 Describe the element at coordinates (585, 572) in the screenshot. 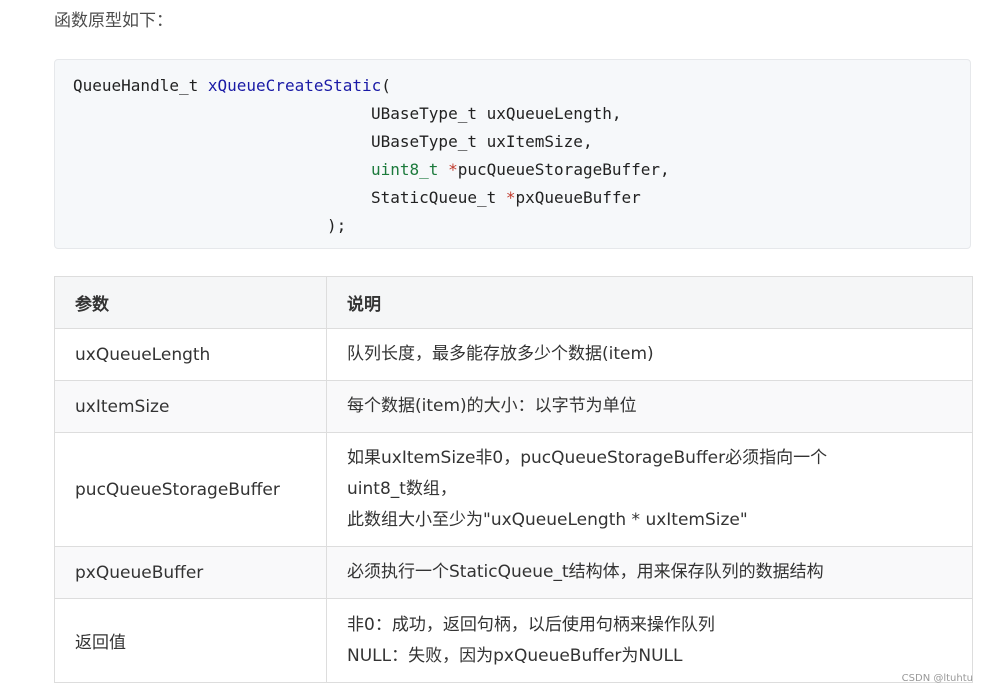

I see `desc-line: 必须执行一个StaticQueue_t结构体，用来保存队列的数据结构` at that location.